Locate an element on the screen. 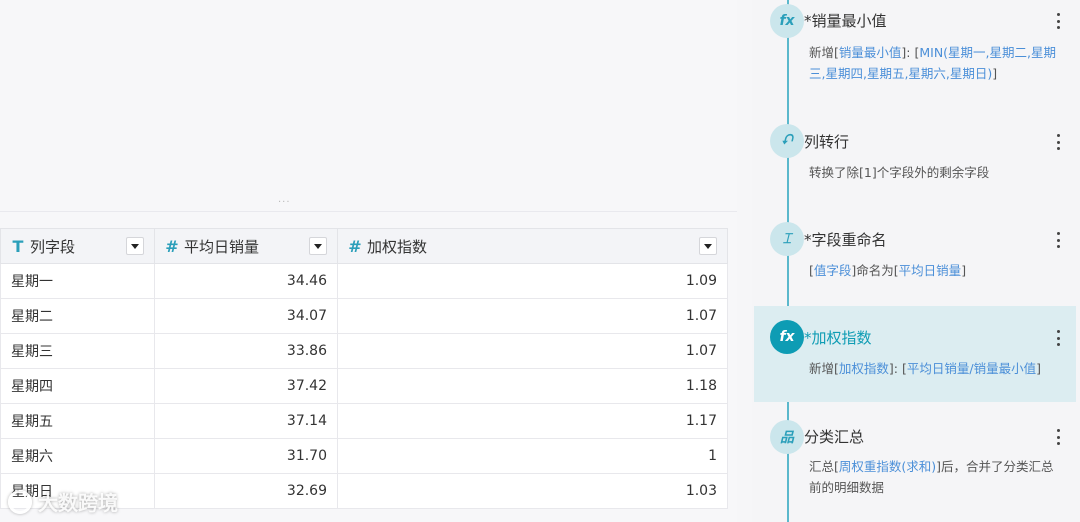 The height and width of the screenshot is (522, 1080). table-cell: 星期二 is located at coordinates (77, 316).